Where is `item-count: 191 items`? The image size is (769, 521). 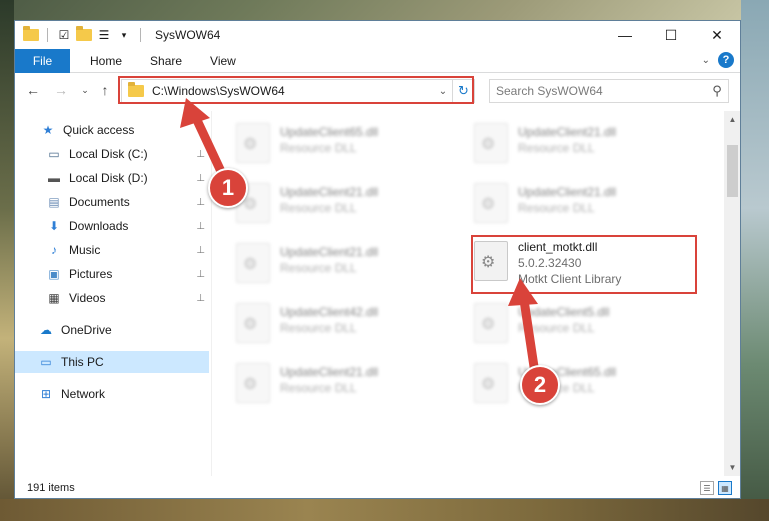 item-count: 191 items is located at coordinates (51, 488).